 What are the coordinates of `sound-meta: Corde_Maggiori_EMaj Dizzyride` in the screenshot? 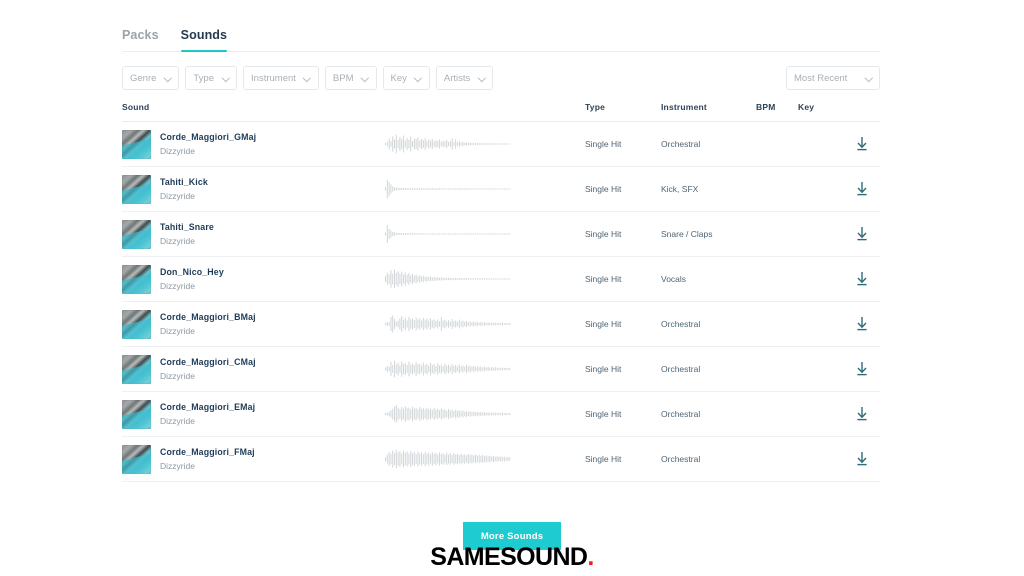 It's located at (207, 414).